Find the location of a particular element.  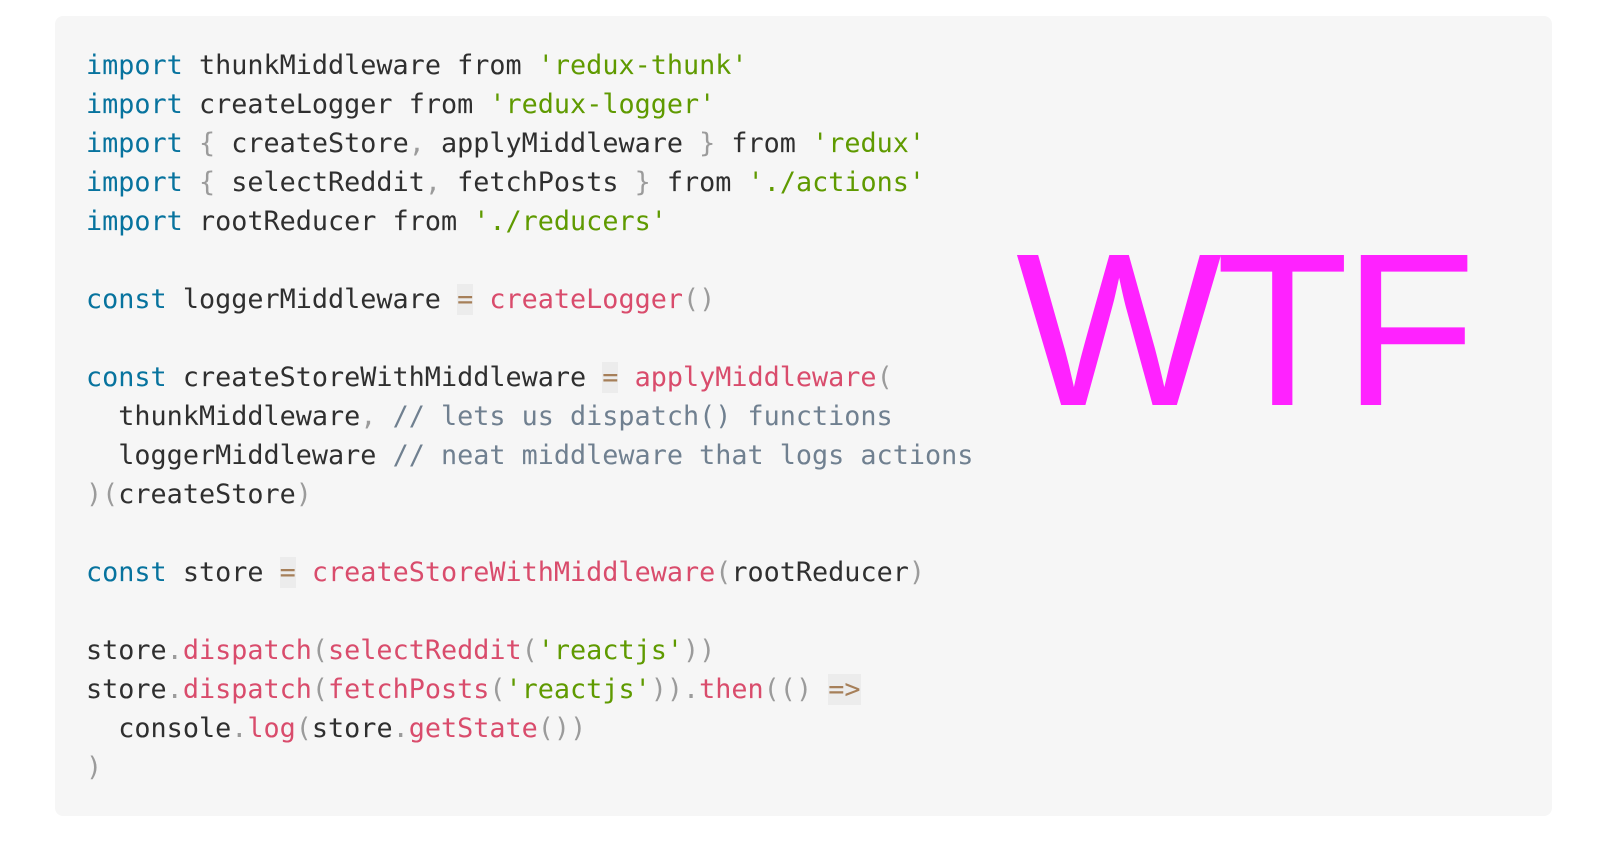

code-line: console.log(store.getState()) is located at coordinates (529, 728).